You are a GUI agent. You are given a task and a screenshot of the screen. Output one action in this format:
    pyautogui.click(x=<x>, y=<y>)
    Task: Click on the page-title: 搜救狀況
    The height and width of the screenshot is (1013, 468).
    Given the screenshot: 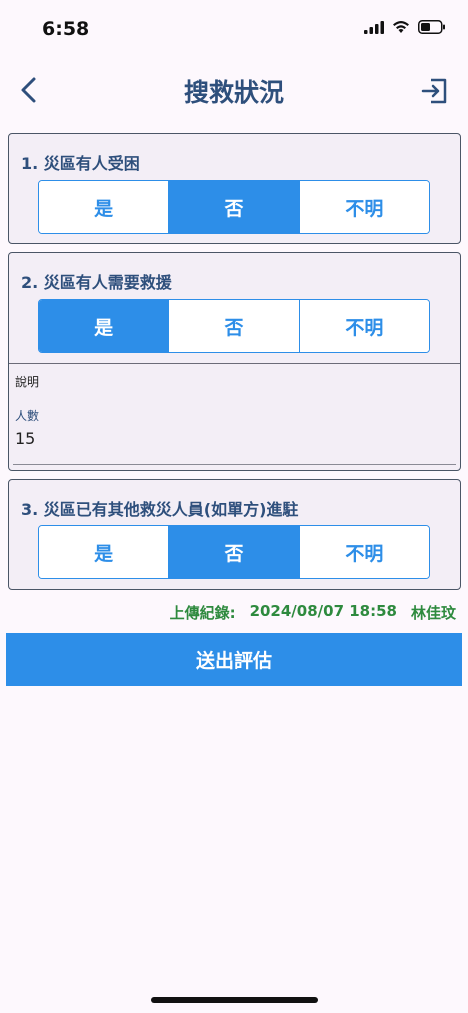 What is the action you would take?
    pyautogui.click(x=233, y=92)
    